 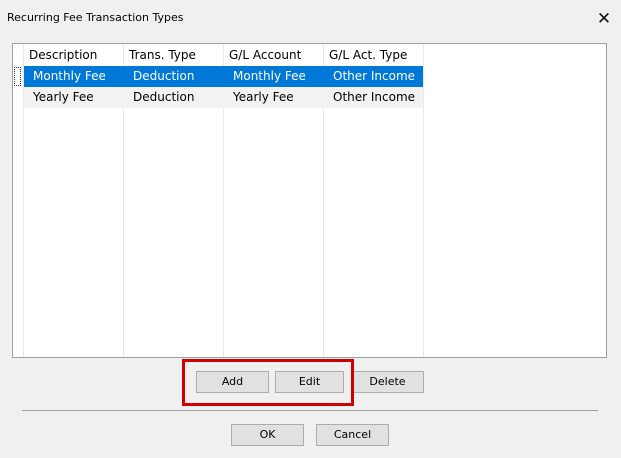 I want to click on column-header-description: Description, so click(x=73, y=55).